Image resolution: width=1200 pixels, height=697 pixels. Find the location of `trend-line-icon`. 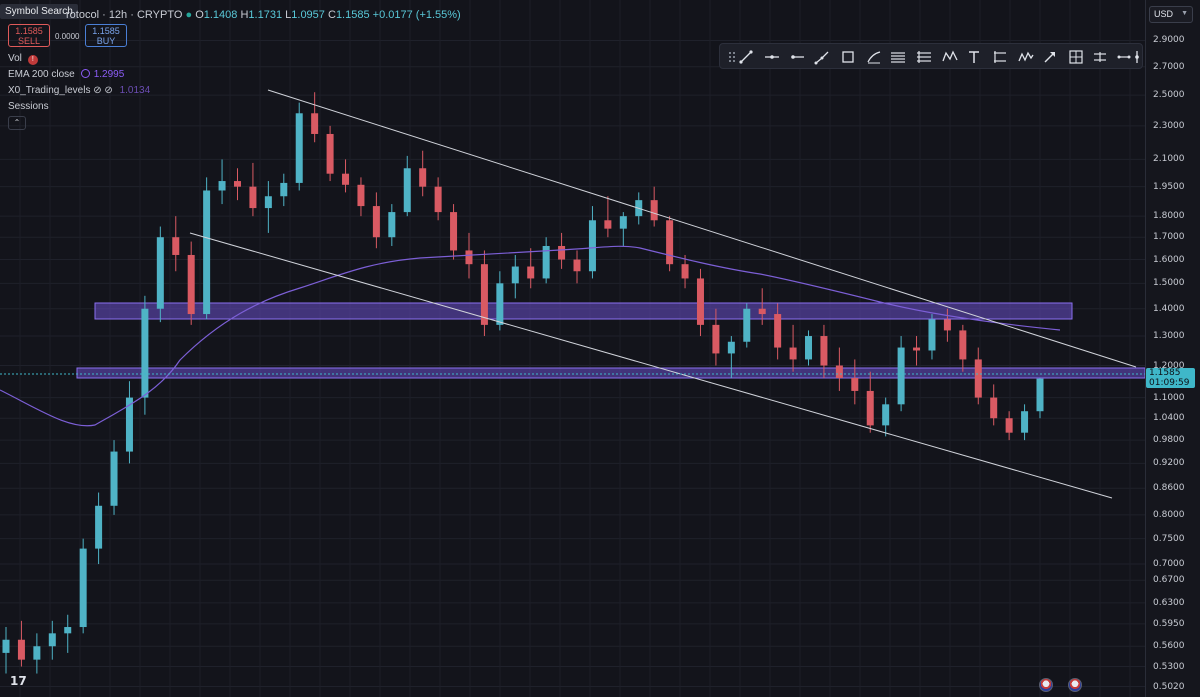

trend-line-icon is located at coordinates (746, 57).